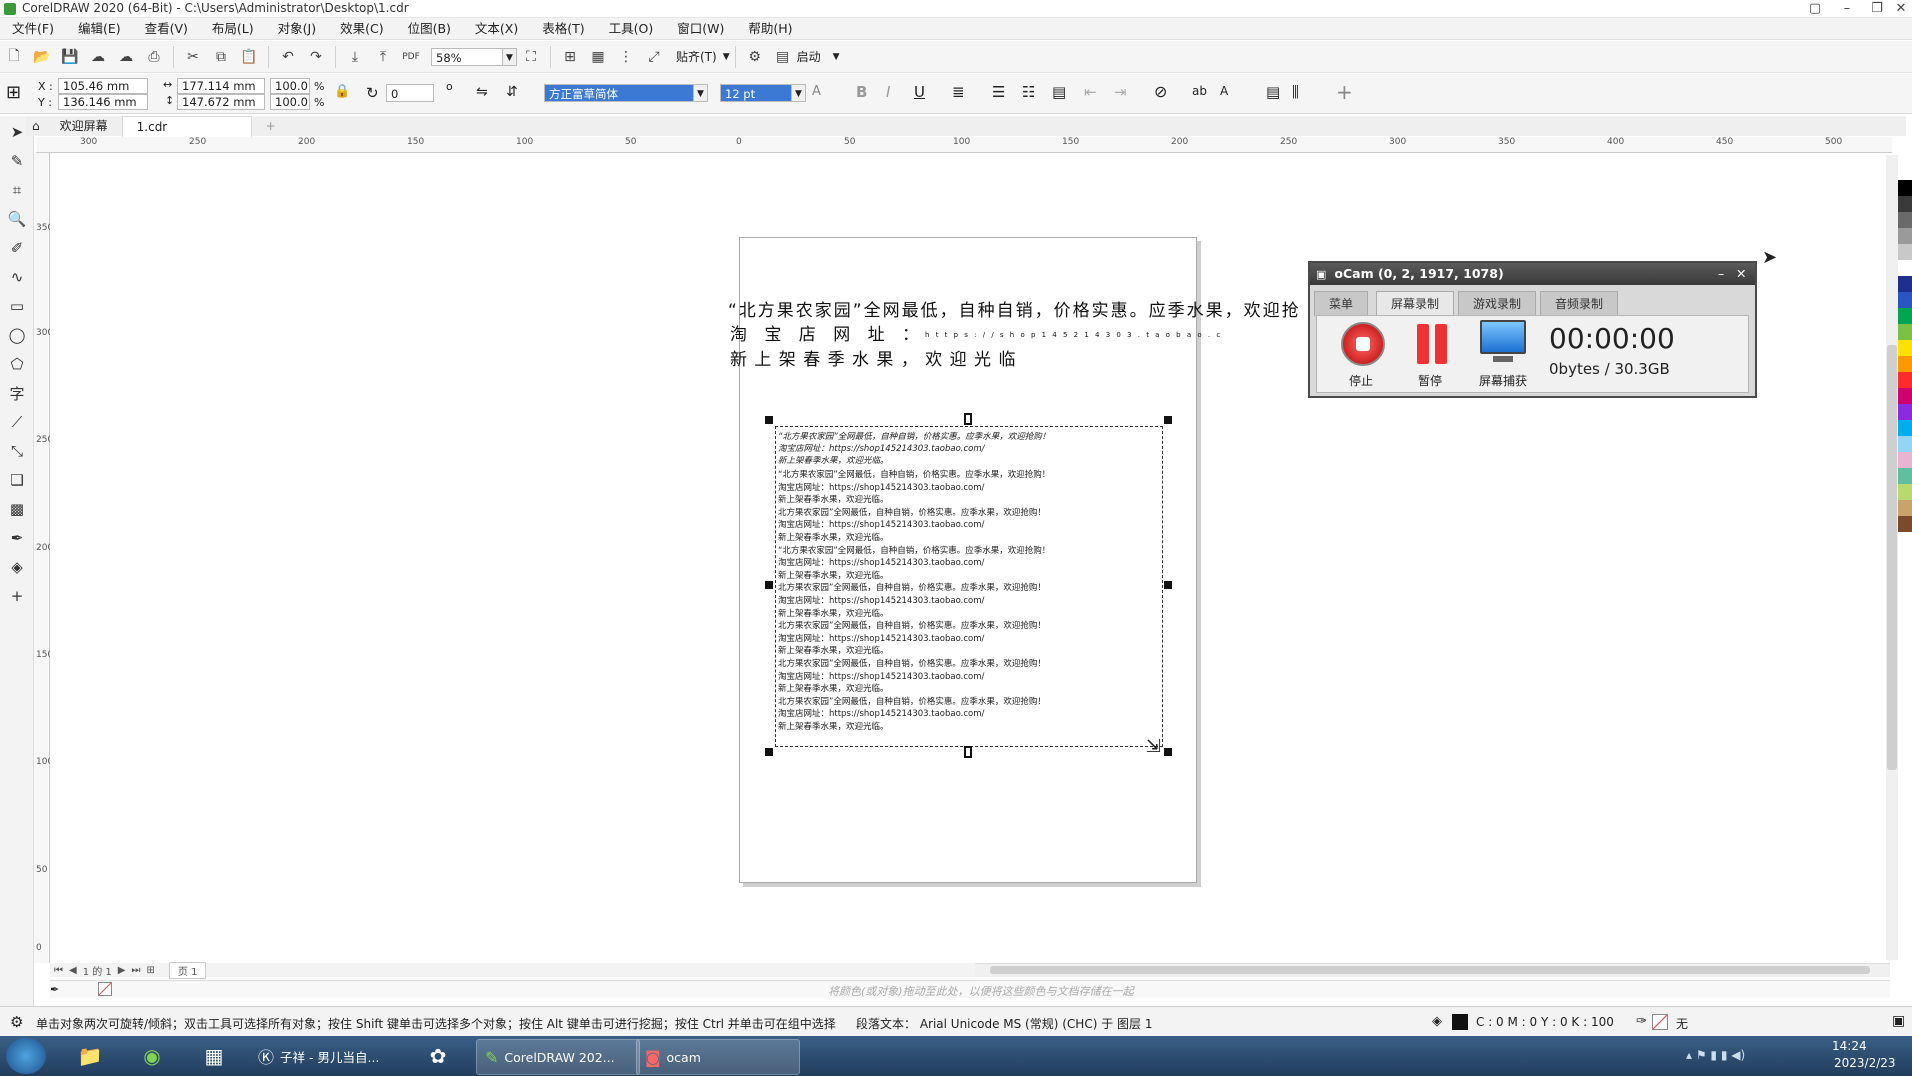  What do you see at coordinates (193, 57) in the screenshot?
I see `cut-icon: ✂` at bounding box center [193, 57].